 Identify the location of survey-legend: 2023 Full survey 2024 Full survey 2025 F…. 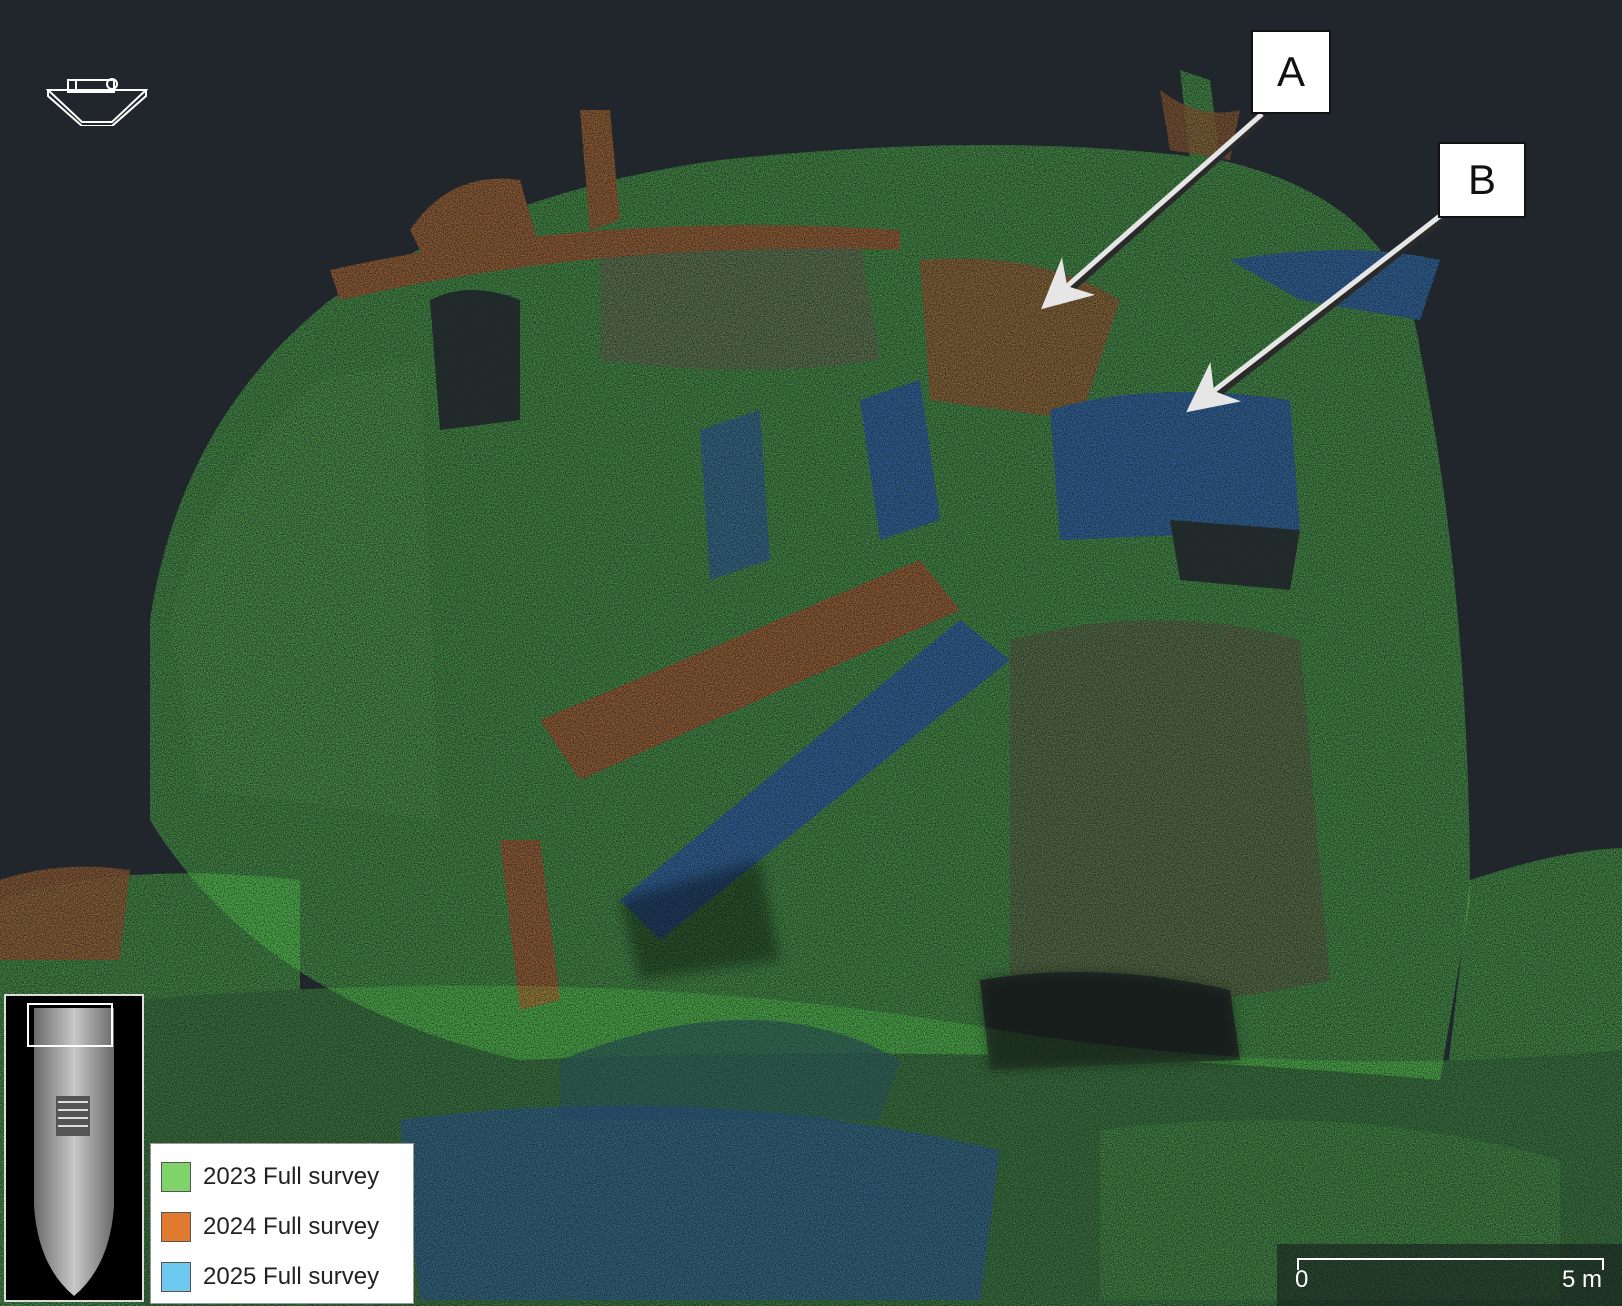
(282, 1223).